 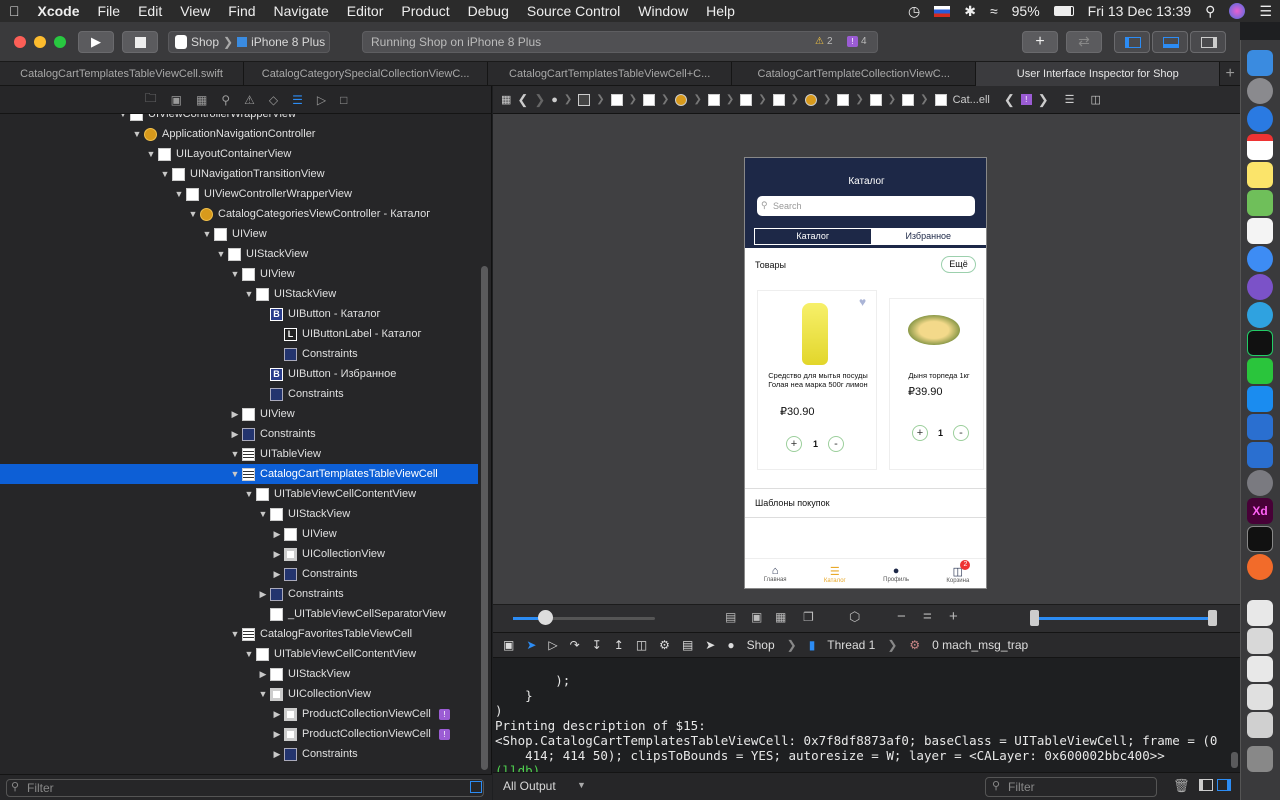 What do you see at coordinates (914, 11) in the screenshot?
I see `time-machine-icon: ◷` at bounding box center [914, 11].